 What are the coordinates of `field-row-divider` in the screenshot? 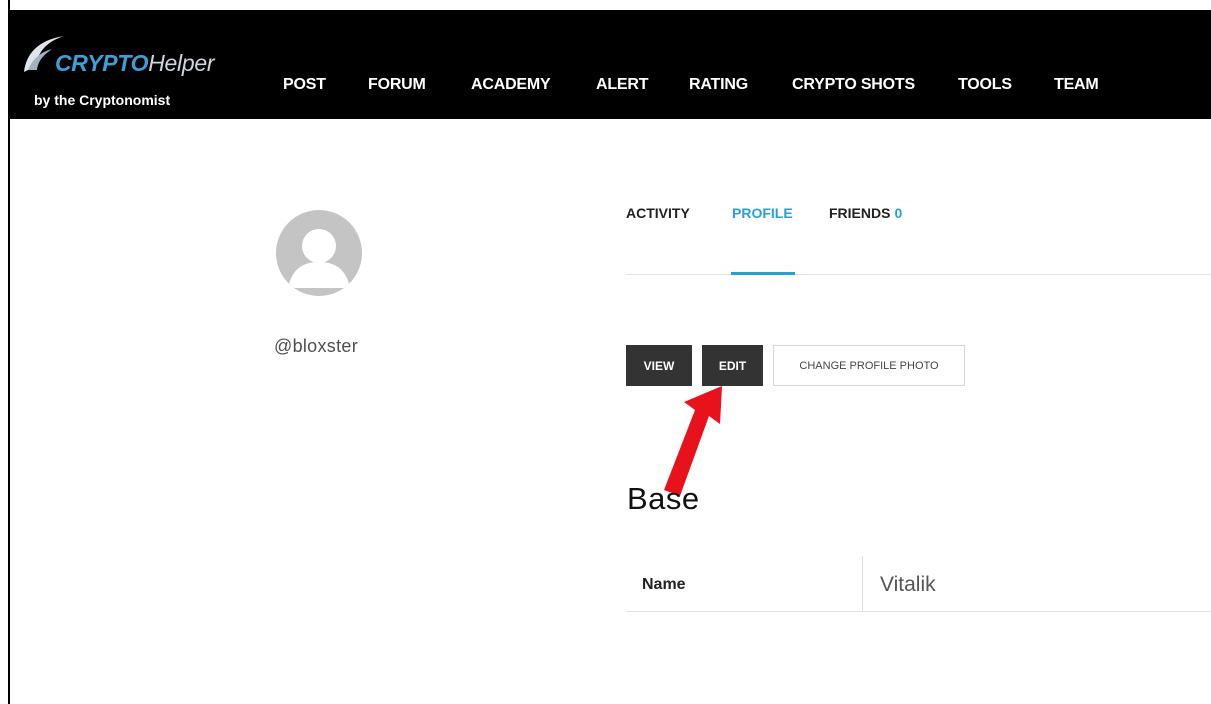 It's located at (918, 611).